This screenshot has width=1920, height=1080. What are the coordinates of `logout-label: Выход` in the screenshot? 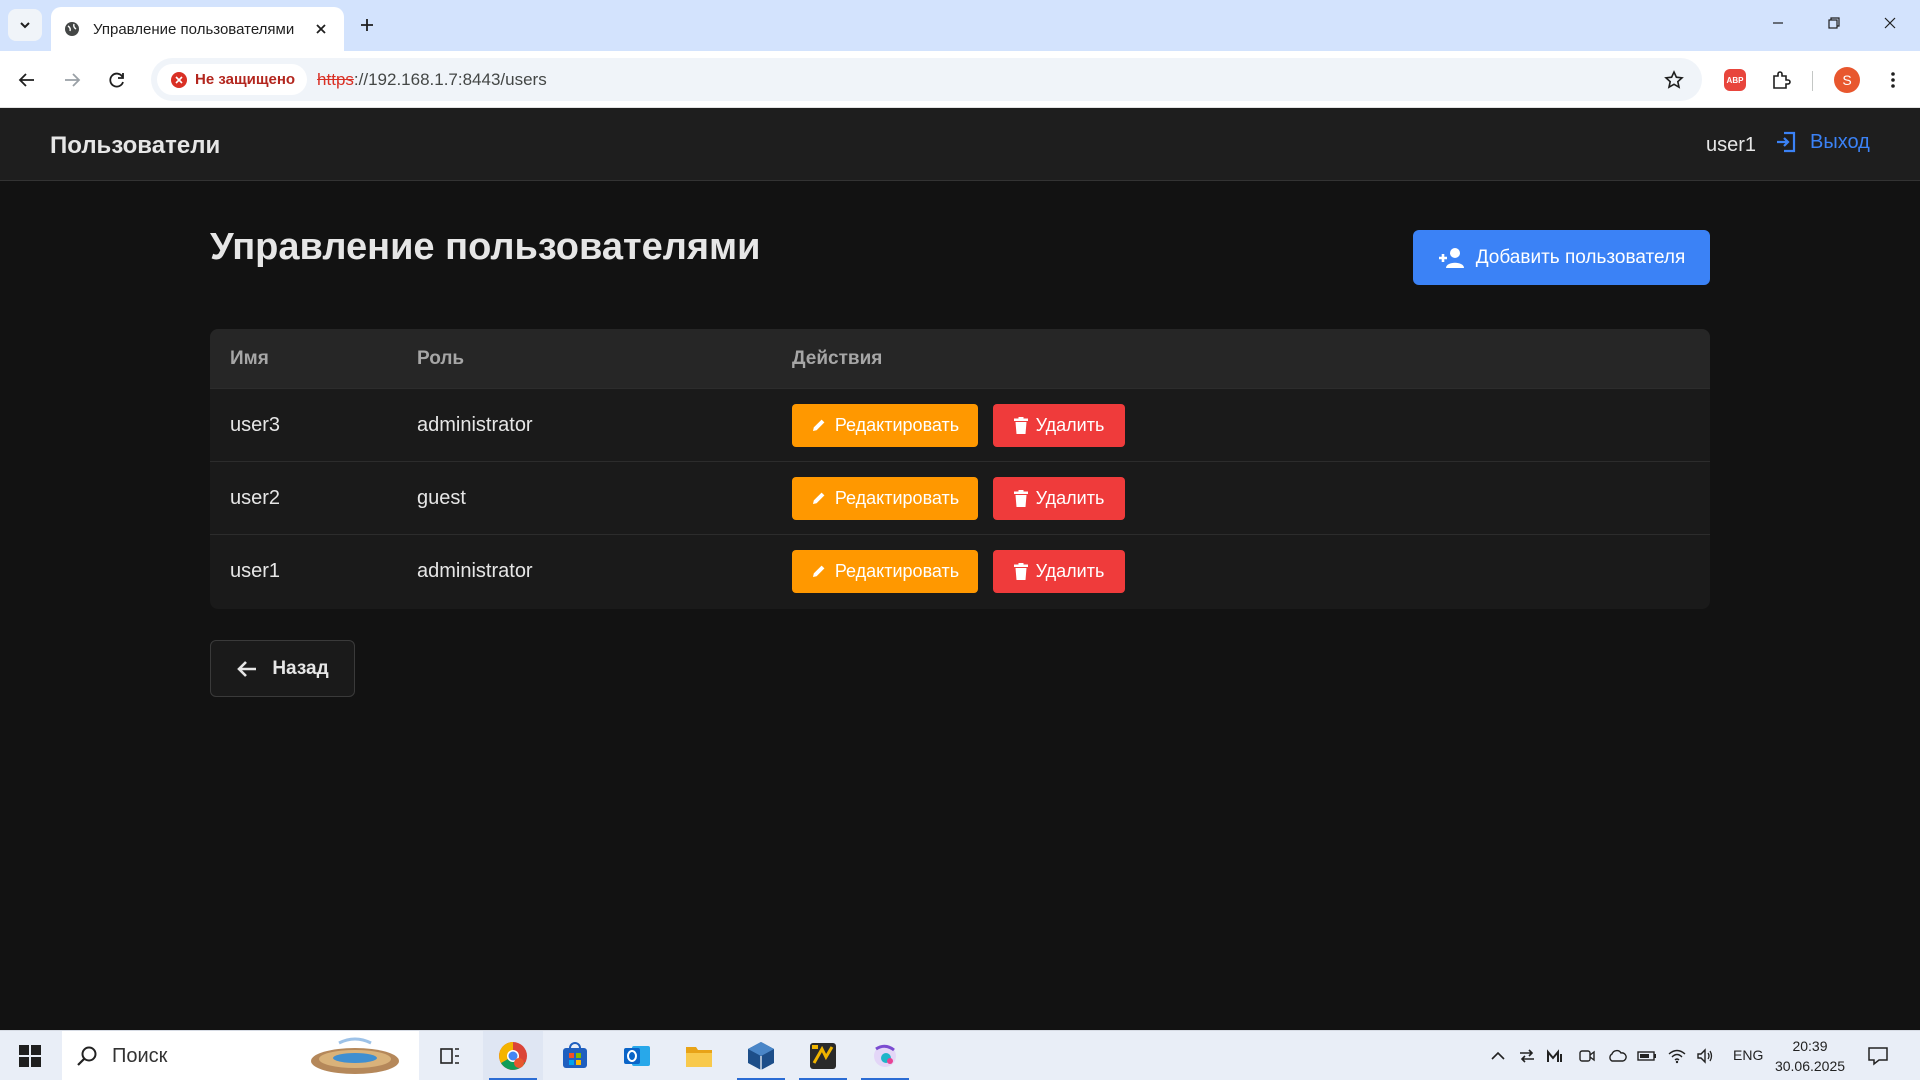 It's located at (1840, 141).